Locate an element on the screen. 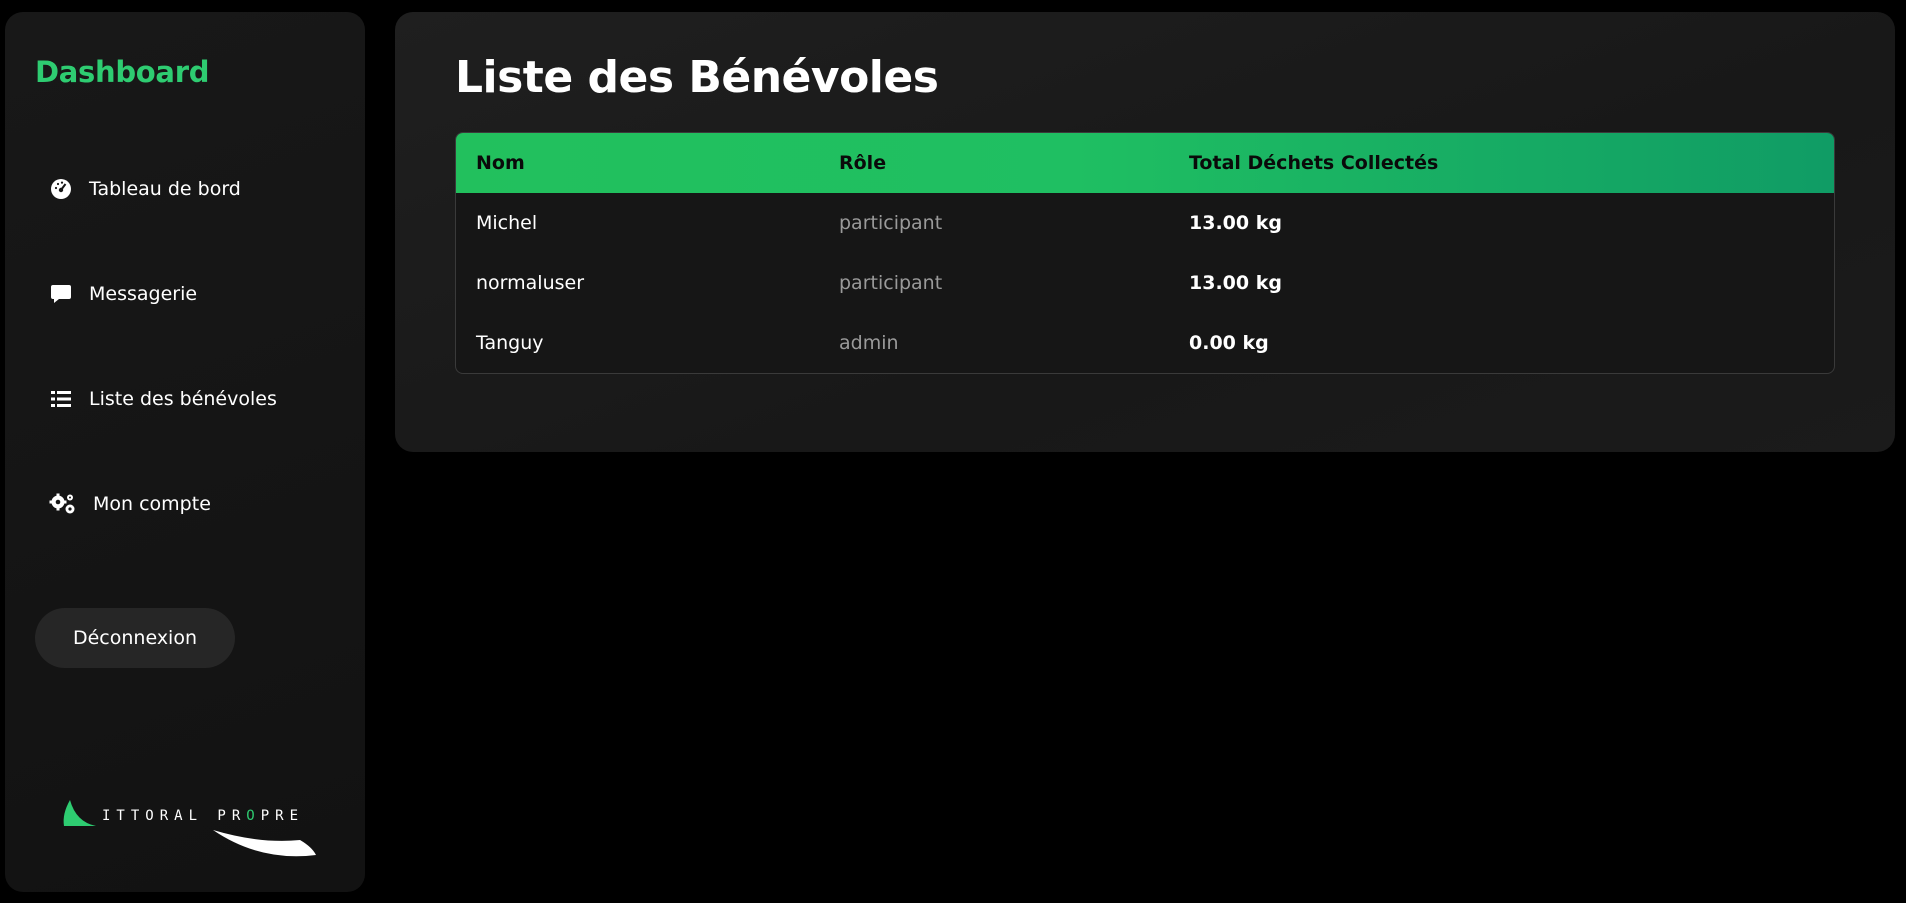  sidebar-item-label: Mon compte is located at coordinates (152, 504).